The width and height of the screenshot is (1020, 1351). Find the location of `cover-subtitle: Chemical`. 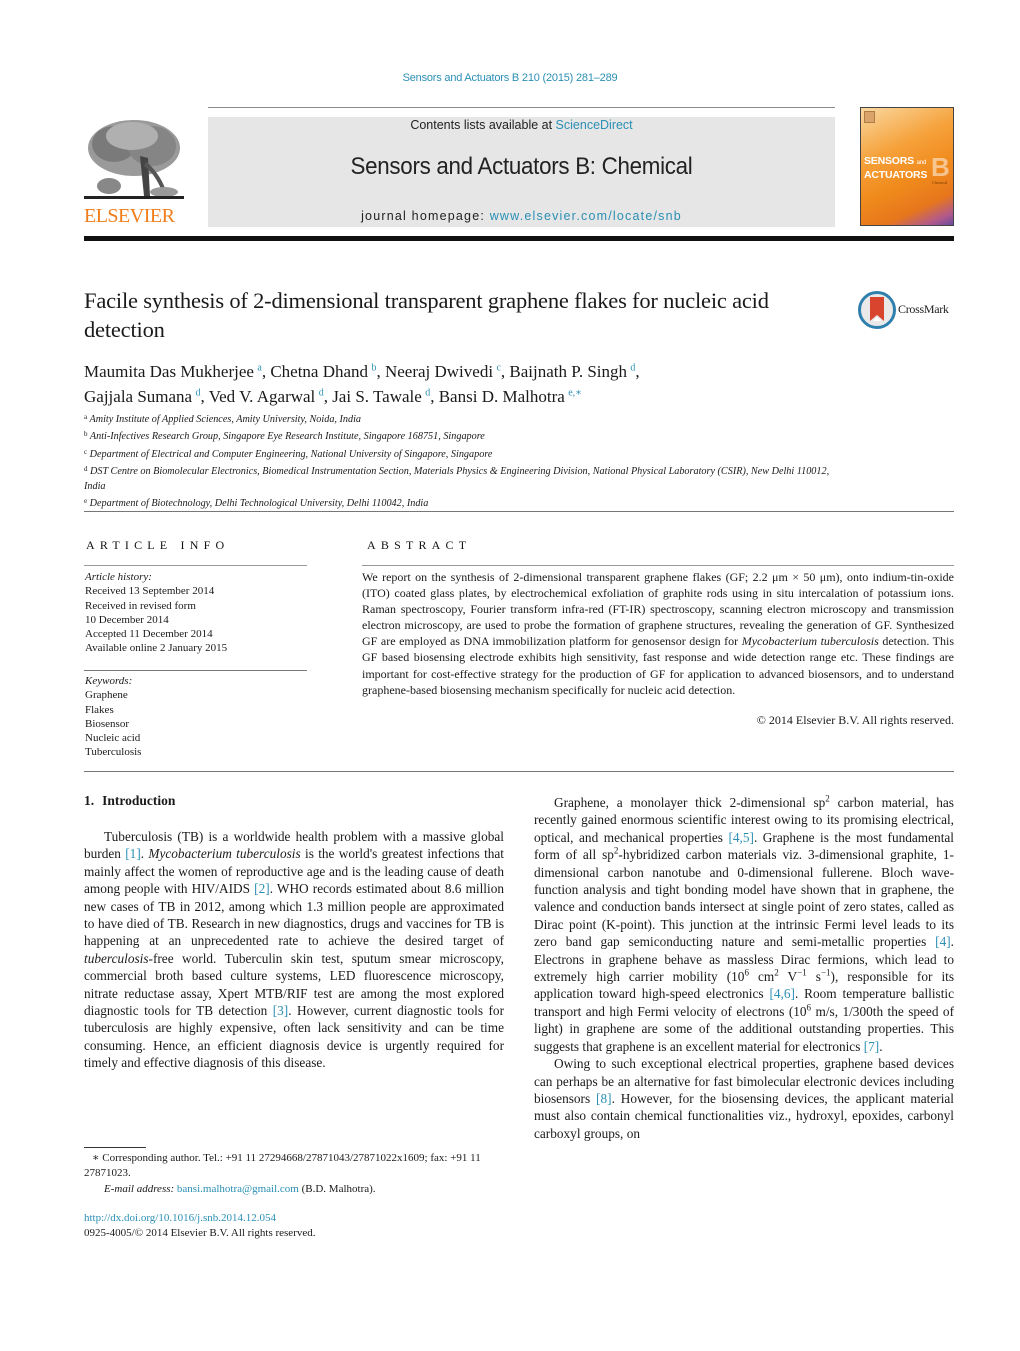

cover-subtitle: Chemical is located at coordinates (940, 182).